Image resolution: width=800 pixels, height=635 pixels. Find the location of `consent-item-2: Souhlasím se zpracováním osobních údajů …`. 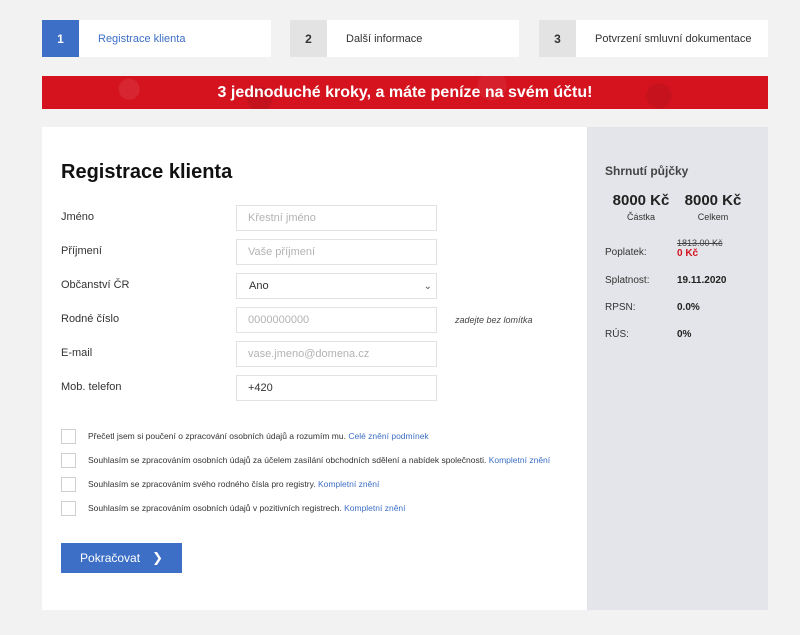

consent-item-2: Souhlasím se zpracováním osobních údajů … is located at coordinates (316, 460).